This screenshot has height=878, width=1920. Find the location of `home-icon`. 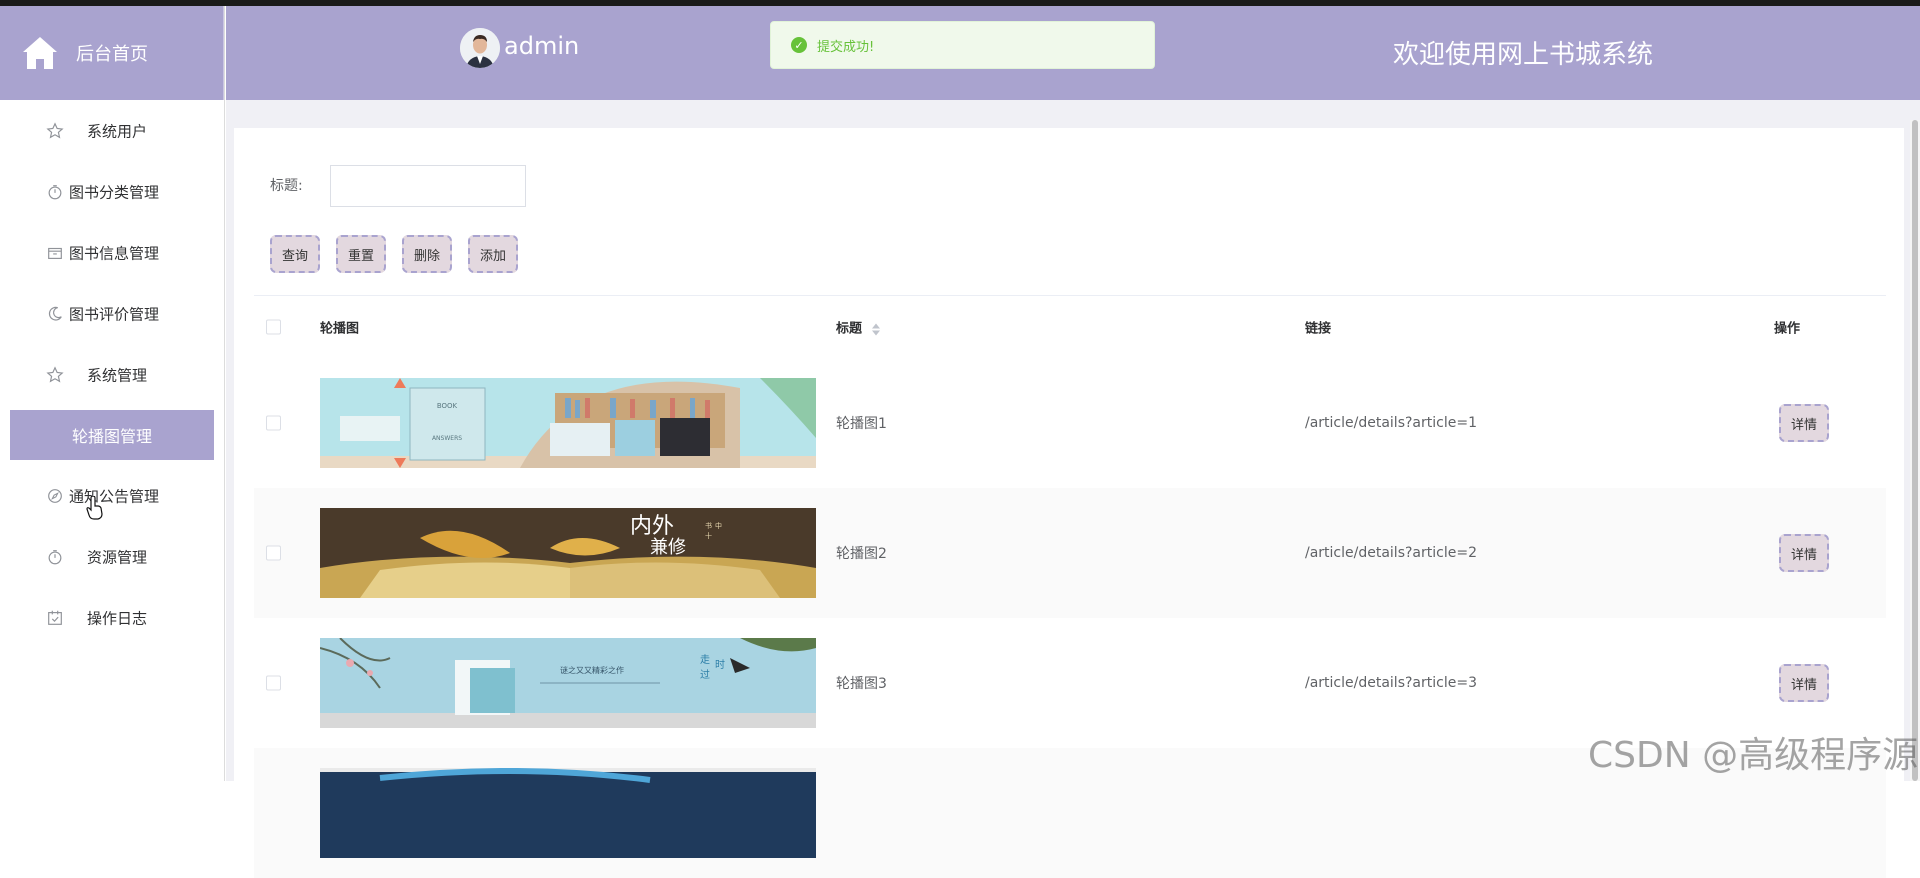

home-icon is located at coordinates (40, 53).